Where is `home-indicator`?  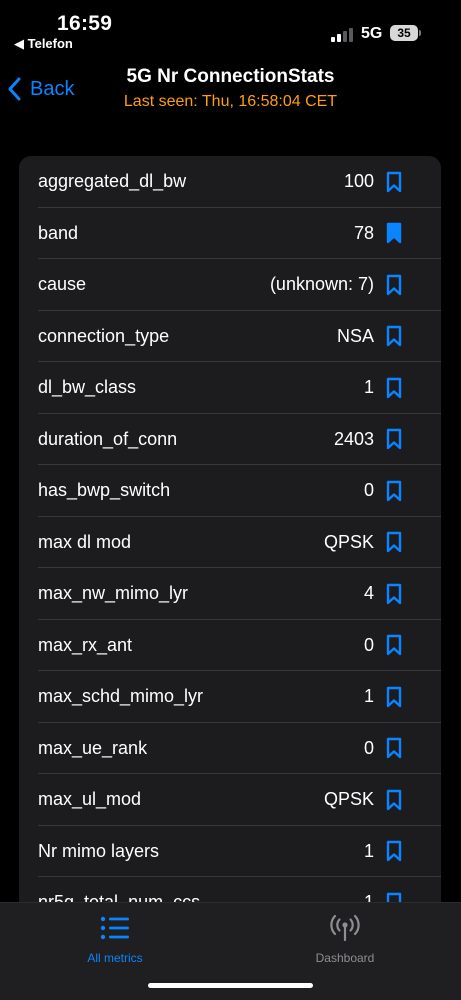
home-indicator is located at coordinates (230, 985).